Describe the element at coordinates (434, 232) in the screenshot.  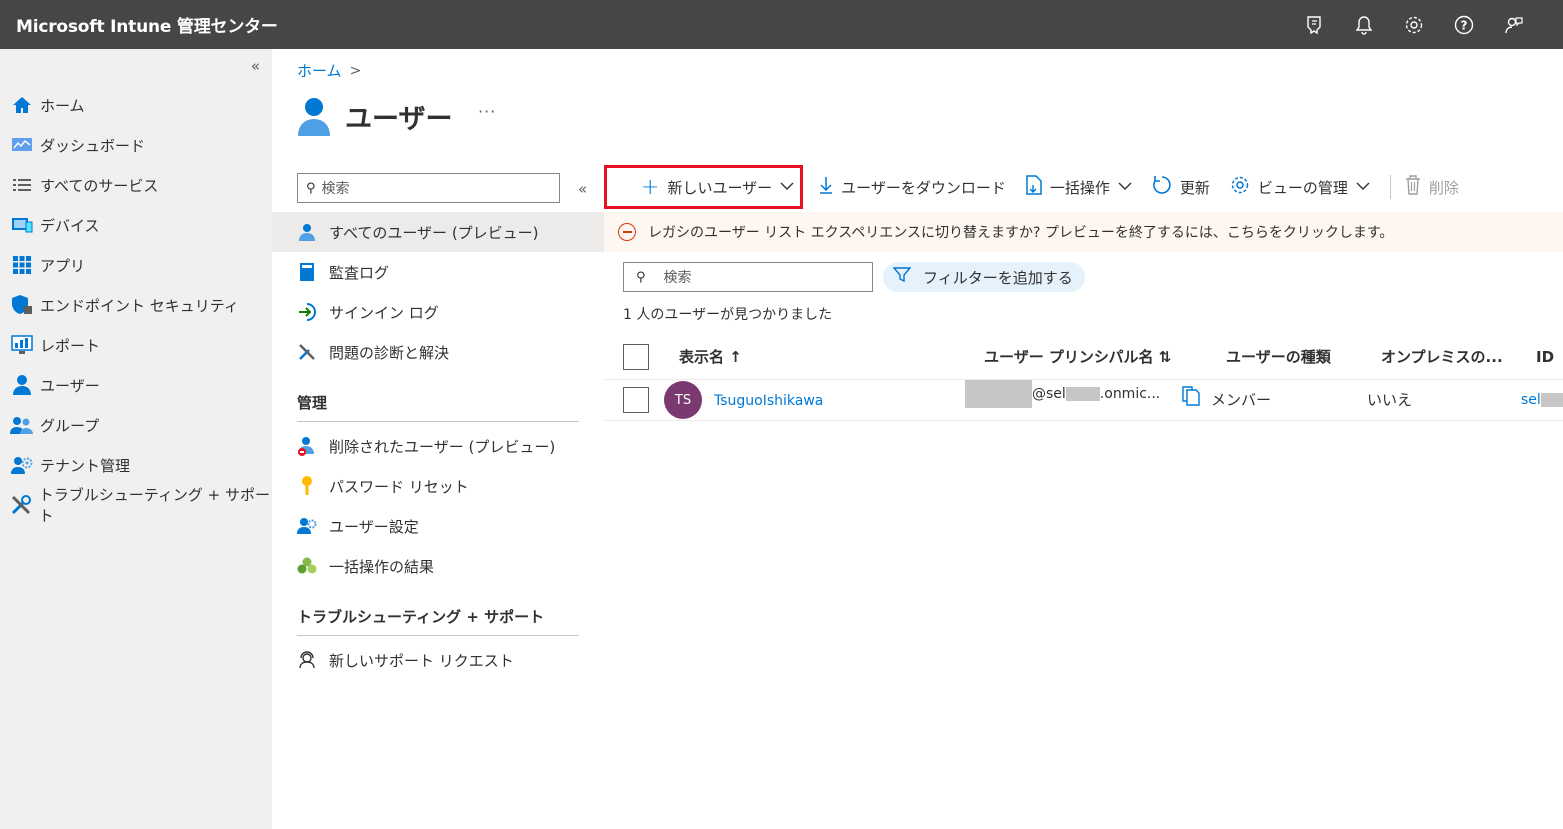
I see `subnav-item-label: すべてのユーザー (プレビュー)` at that location.